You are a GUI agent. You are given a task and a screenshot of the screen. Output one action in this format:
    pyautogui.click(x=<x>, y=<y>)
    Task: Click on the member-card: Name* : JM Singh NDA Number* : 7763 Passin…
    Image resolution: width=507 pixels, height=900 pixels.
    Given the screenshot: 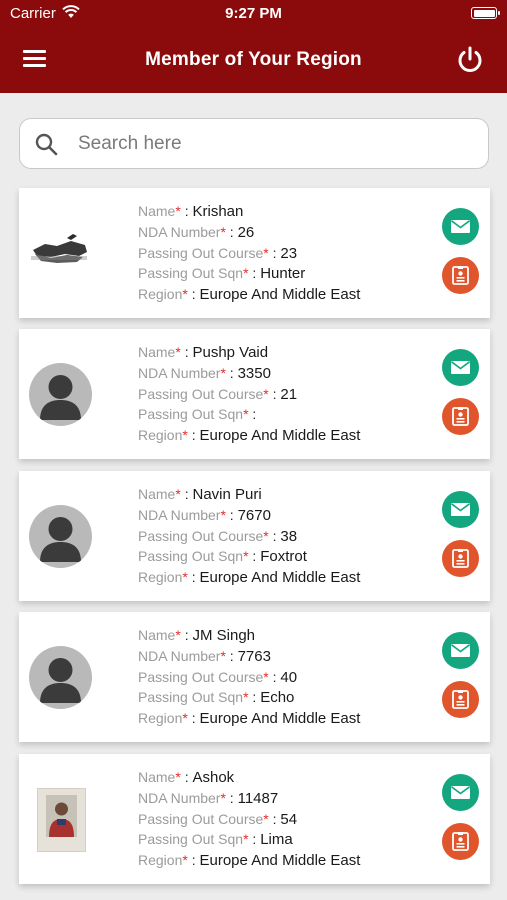 What is the action you would take?
    pyautogui.click(x=254, y=677)
    